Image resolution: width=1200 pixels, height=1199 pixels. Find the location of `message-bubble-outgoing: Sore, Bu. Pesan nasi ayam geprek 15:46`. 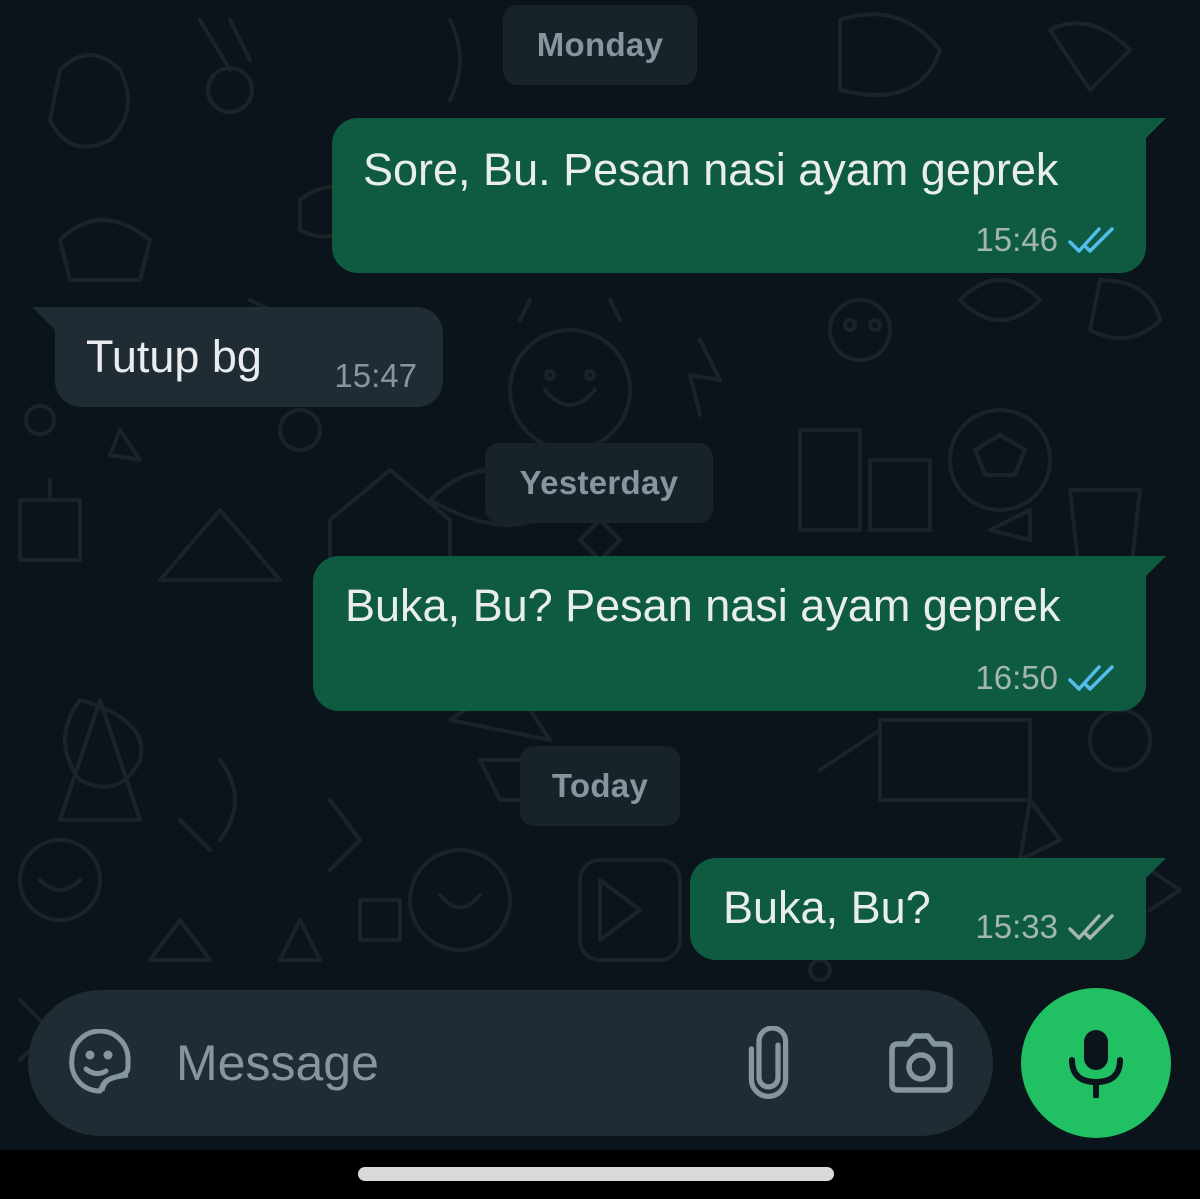

message-bubble-outgoing: Sore, Bu. Pesan nasi ayam geprek 15:46 is located at coordinates (739, 195).